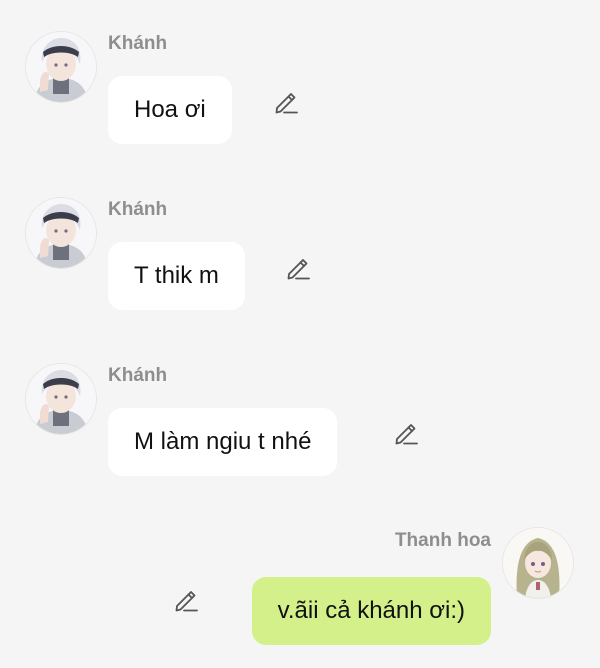 Image resolution: width=600 pixels, height=668 pixels. I want to click on sender-name: Thanh hoa, so click(442, 540).